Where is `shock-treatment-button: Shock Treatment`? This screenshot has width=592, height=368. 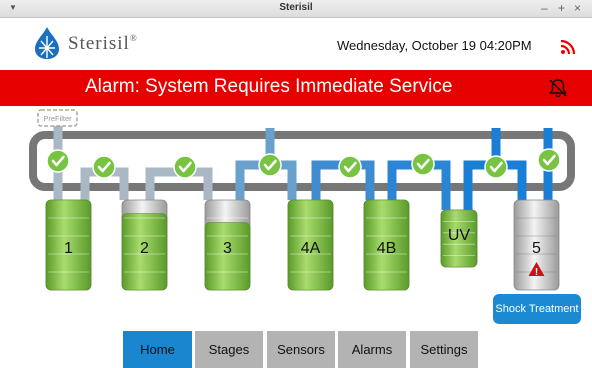 shock-treatment-button: Shock Treatment is located at coordinates (537, 309).